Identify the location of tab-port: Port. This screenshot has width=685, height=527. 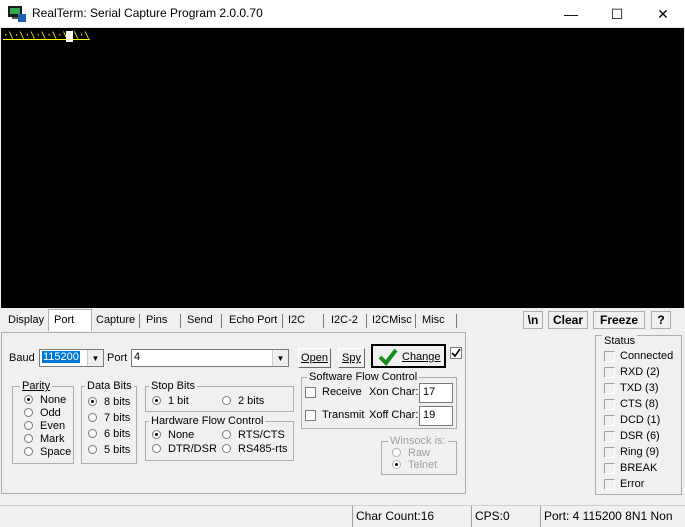
(70, 320).